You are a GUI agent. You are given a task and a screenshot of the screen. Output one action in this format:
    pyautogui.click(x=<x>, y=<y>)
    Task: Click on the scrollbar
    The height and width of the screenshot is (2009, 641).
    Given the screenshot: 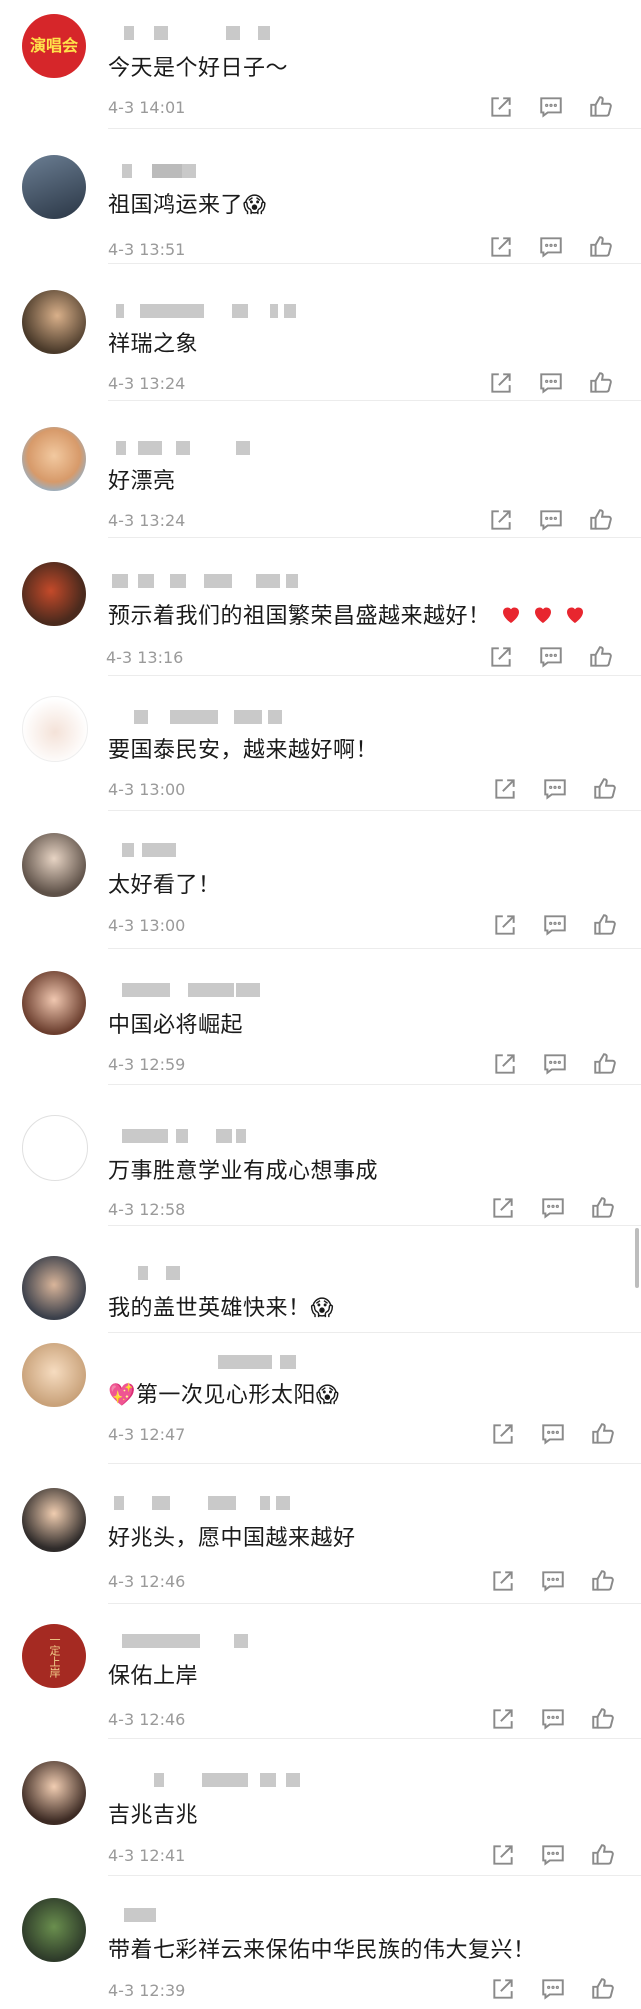 What is the action you would take?
    pyautogui.click(x=637, y=1258)
    